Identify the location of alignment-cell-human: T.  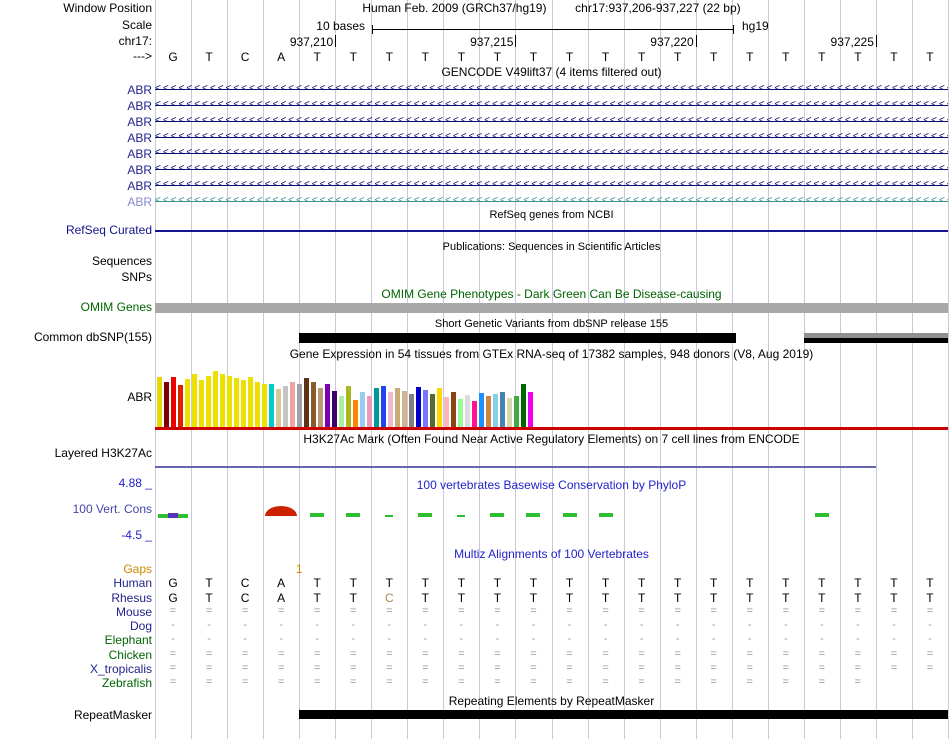
(461, 583).